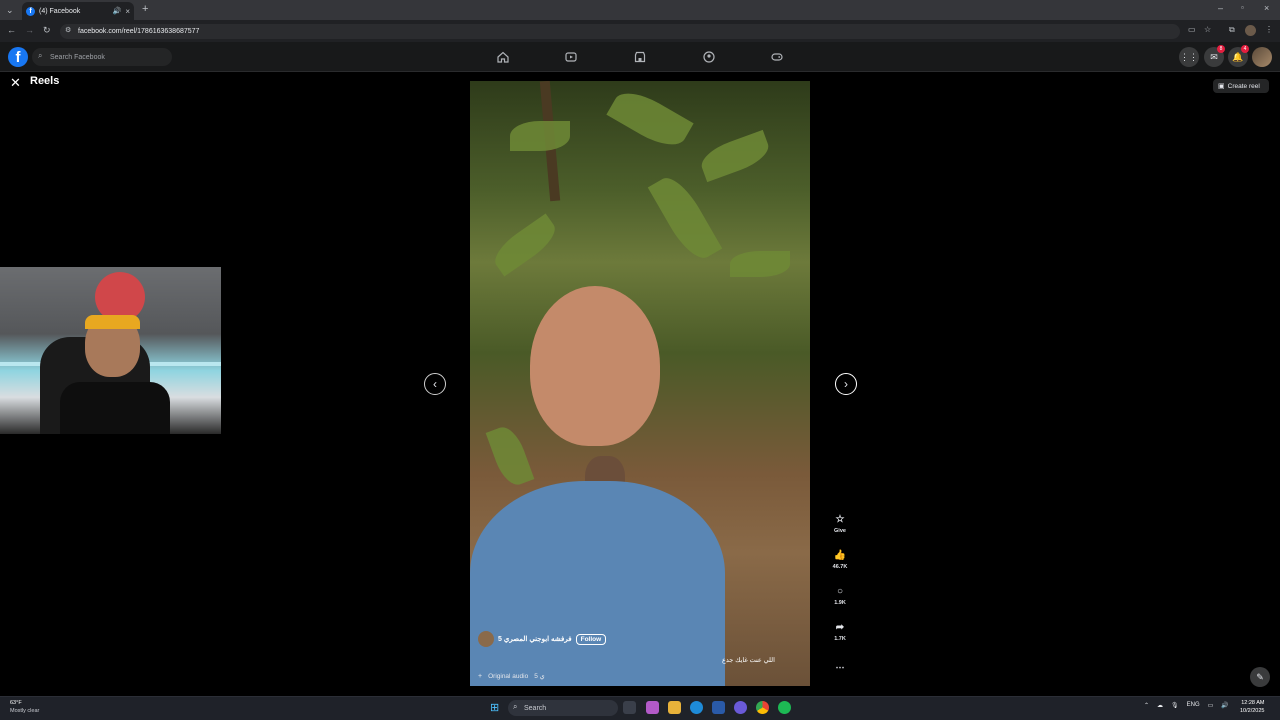 The image size is (1280, 720). Describe the element at coordinates (1252, 707) in the screenshot. I see `taskbar-clock: 12:28 AM 10/2/2025` at that location.